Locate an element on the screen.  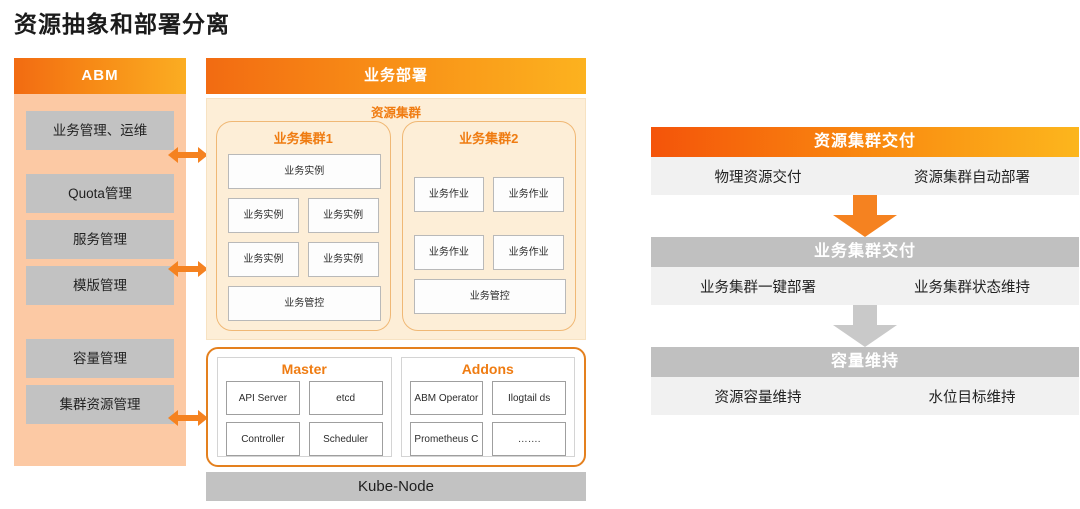
flow-item-resource-cluster-auto-deploy: 资源集群自动部署 is located at coordinates (972, 176).